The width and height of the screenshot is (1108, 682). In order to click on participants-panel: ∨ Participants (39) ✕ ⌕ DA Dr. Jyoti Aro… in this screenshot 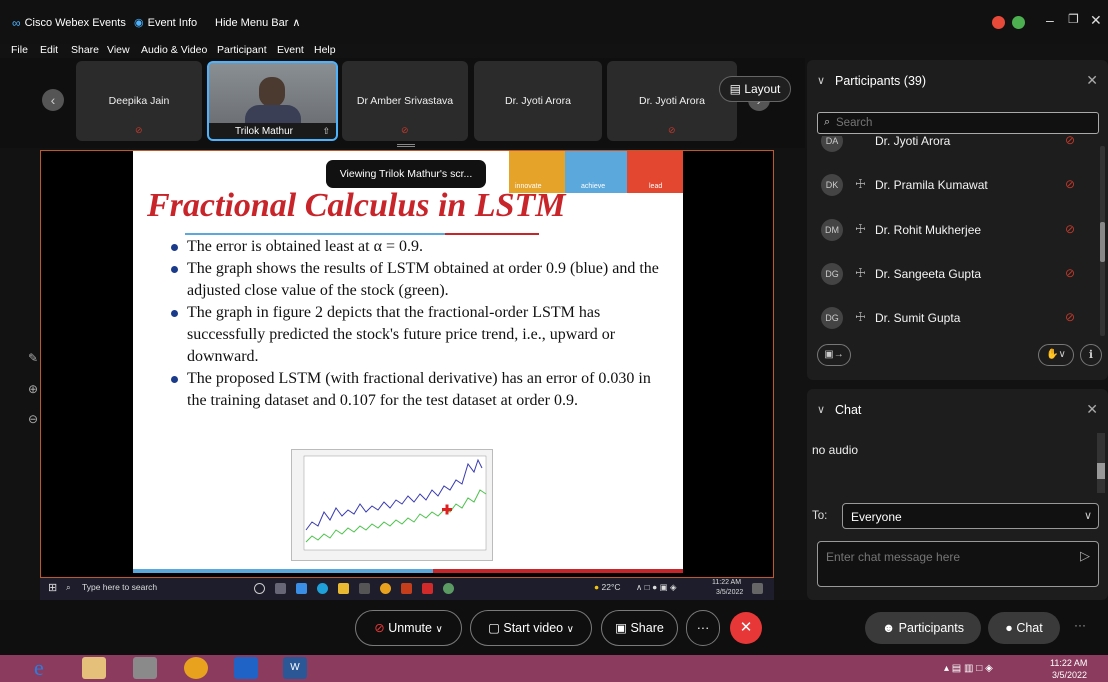, I will do `click(957, 220)`.